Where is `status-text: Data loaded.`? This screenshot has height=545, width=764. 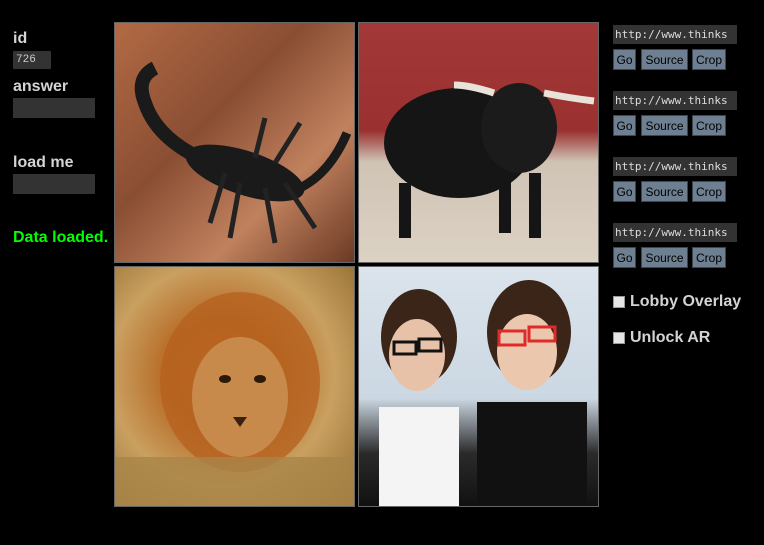 status-text: Data loaded. is located at coordinates (61, 237).